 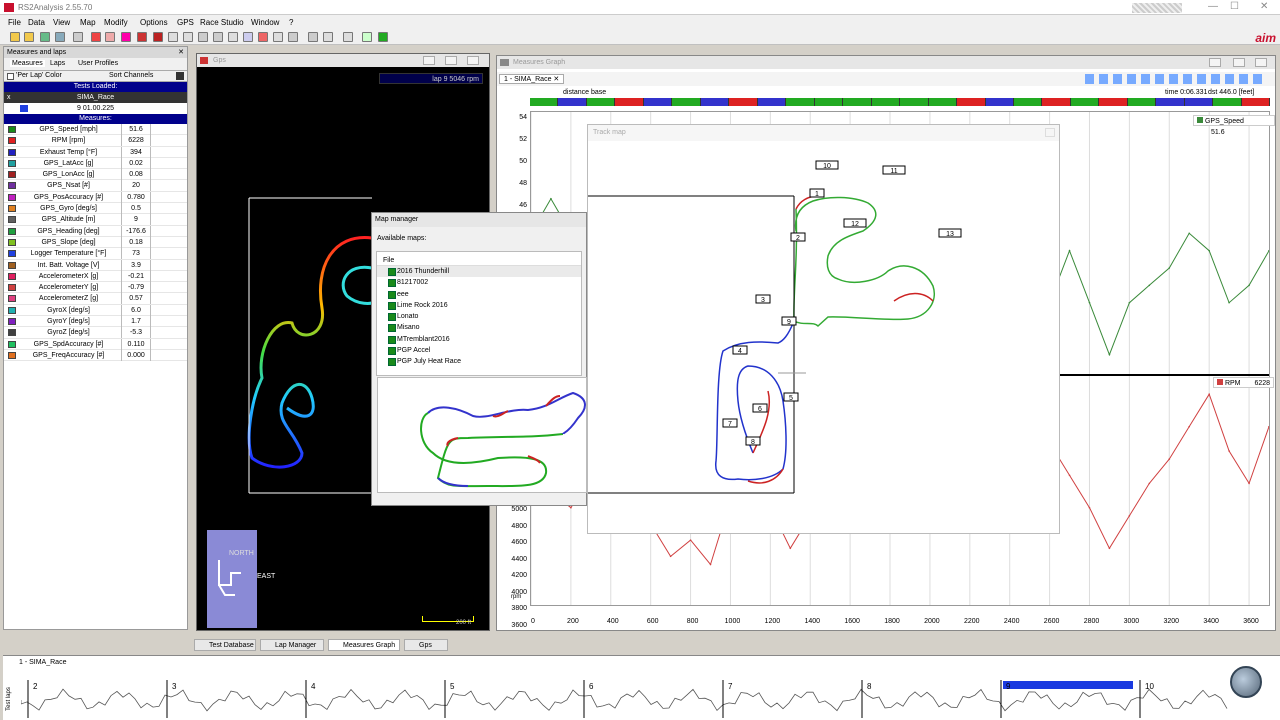 I want to click on measure-row: Int. Batt. Voltage [V] 3.9, so click(x=95, y=265).